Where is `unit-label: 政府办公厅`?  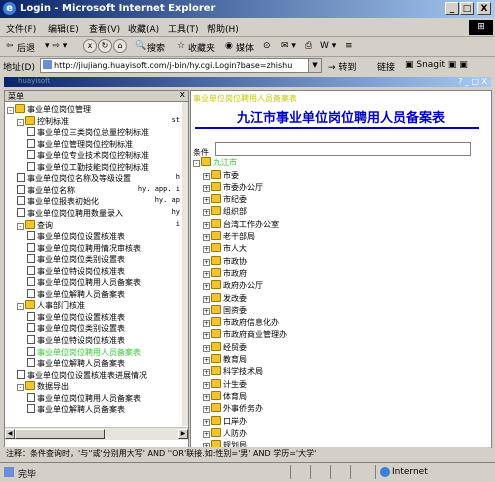
unit-label: 政府办公厅 is located at coordinates (243, 285).